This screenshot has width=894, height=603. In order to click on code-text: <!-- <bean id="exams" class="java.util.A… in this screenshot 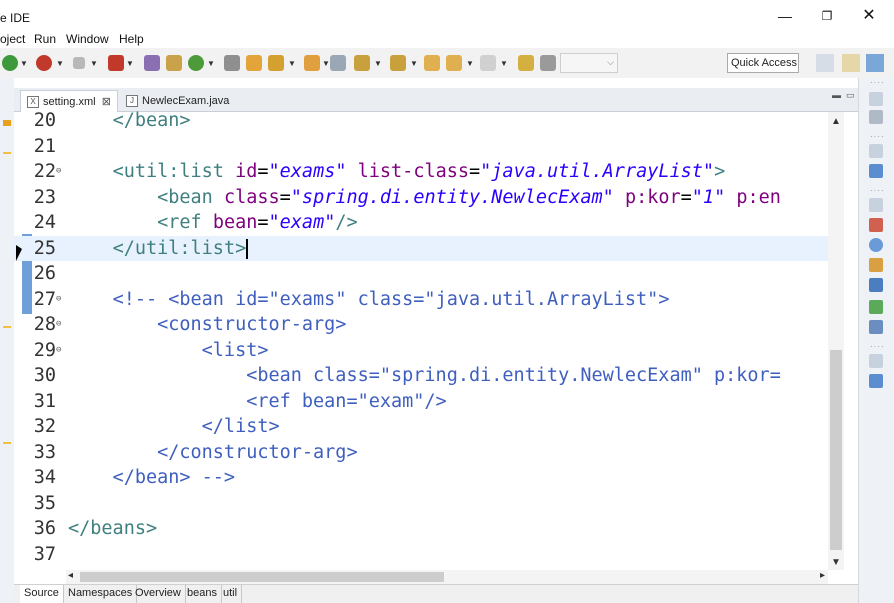, I will do `click(369, 300)`.